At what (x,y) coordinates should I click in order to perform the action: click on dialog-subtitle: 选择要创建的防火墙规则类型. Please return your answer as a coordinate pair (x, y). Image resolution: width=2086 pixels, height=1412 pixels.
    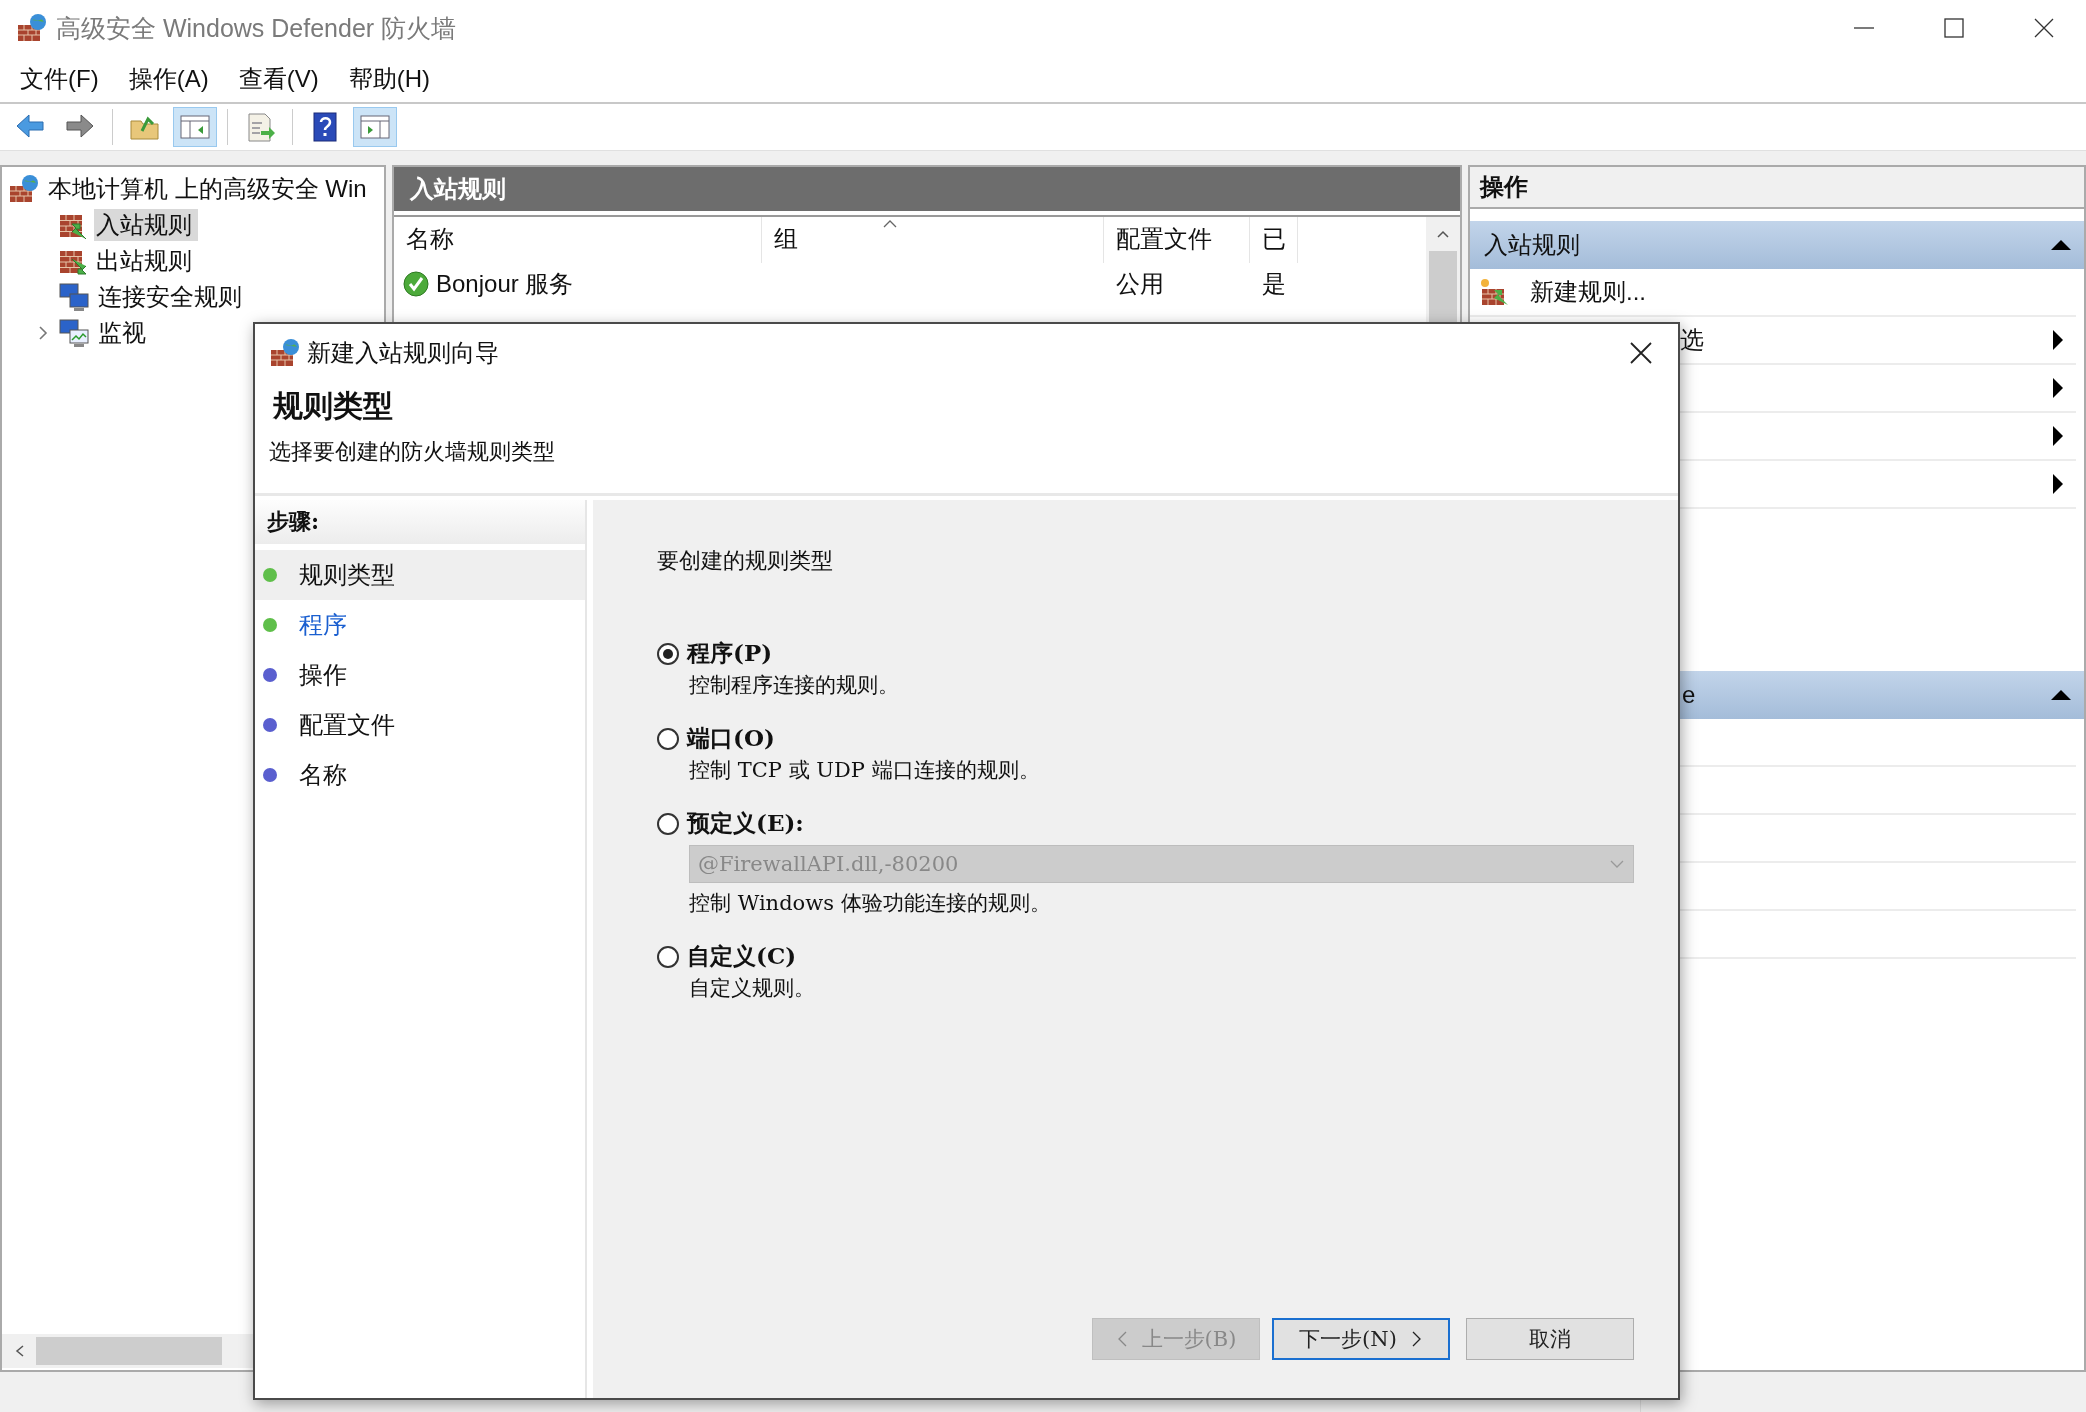
    Looking at the image, I should click on (412, 452).